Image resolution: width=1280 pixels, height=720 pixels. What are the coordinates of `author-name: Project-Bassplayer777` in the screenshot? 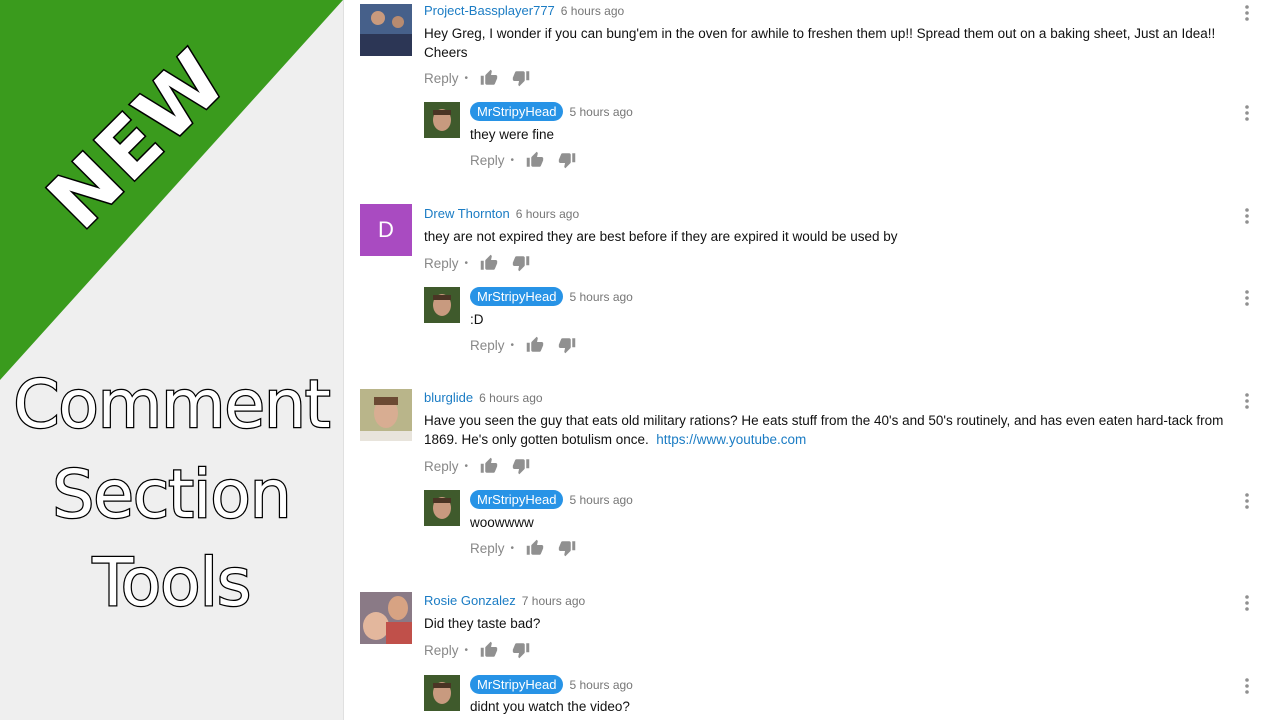 It's located at (489, 10).